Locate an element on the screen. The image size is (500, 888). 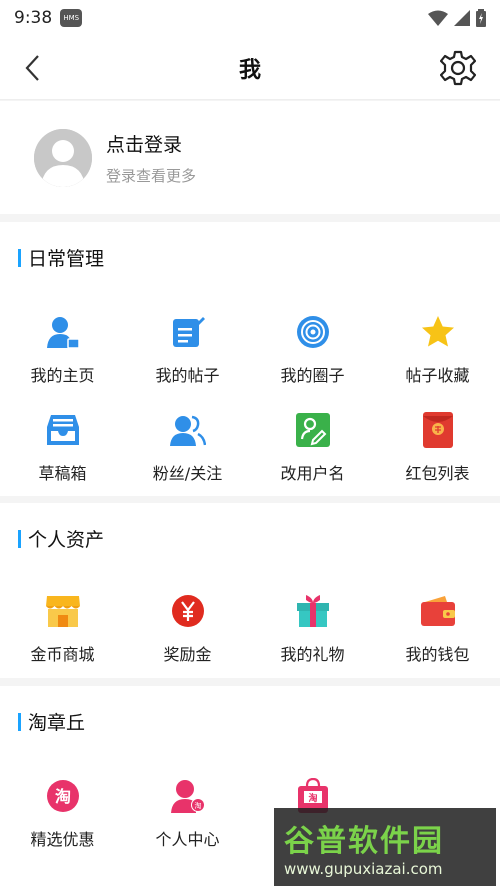
grid-item-rename: 改用户名 is located at coordinates (312, 449).